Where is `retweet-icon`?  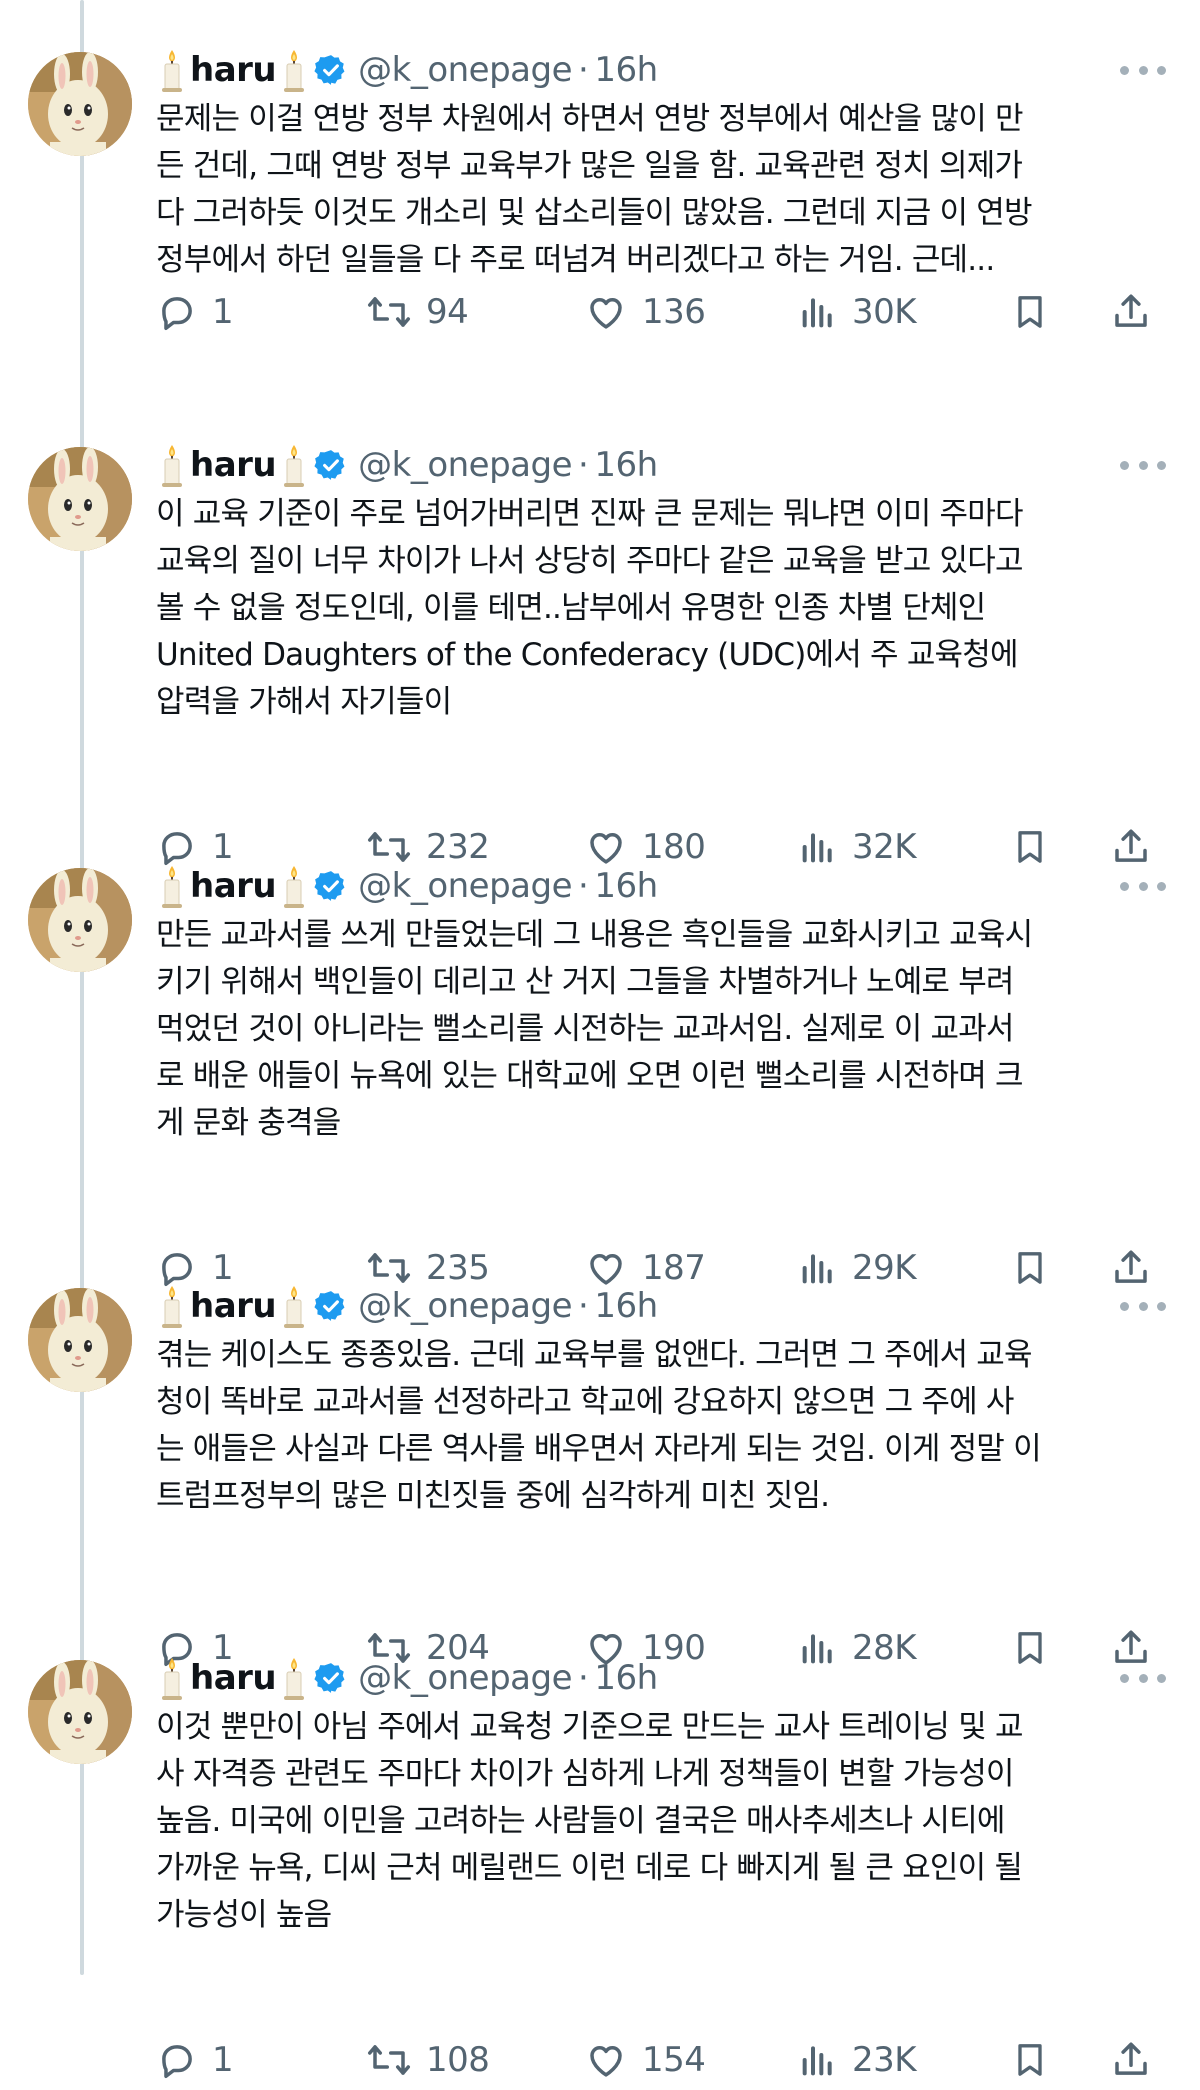
retweet-icon is located at coordinates (389, 2060).